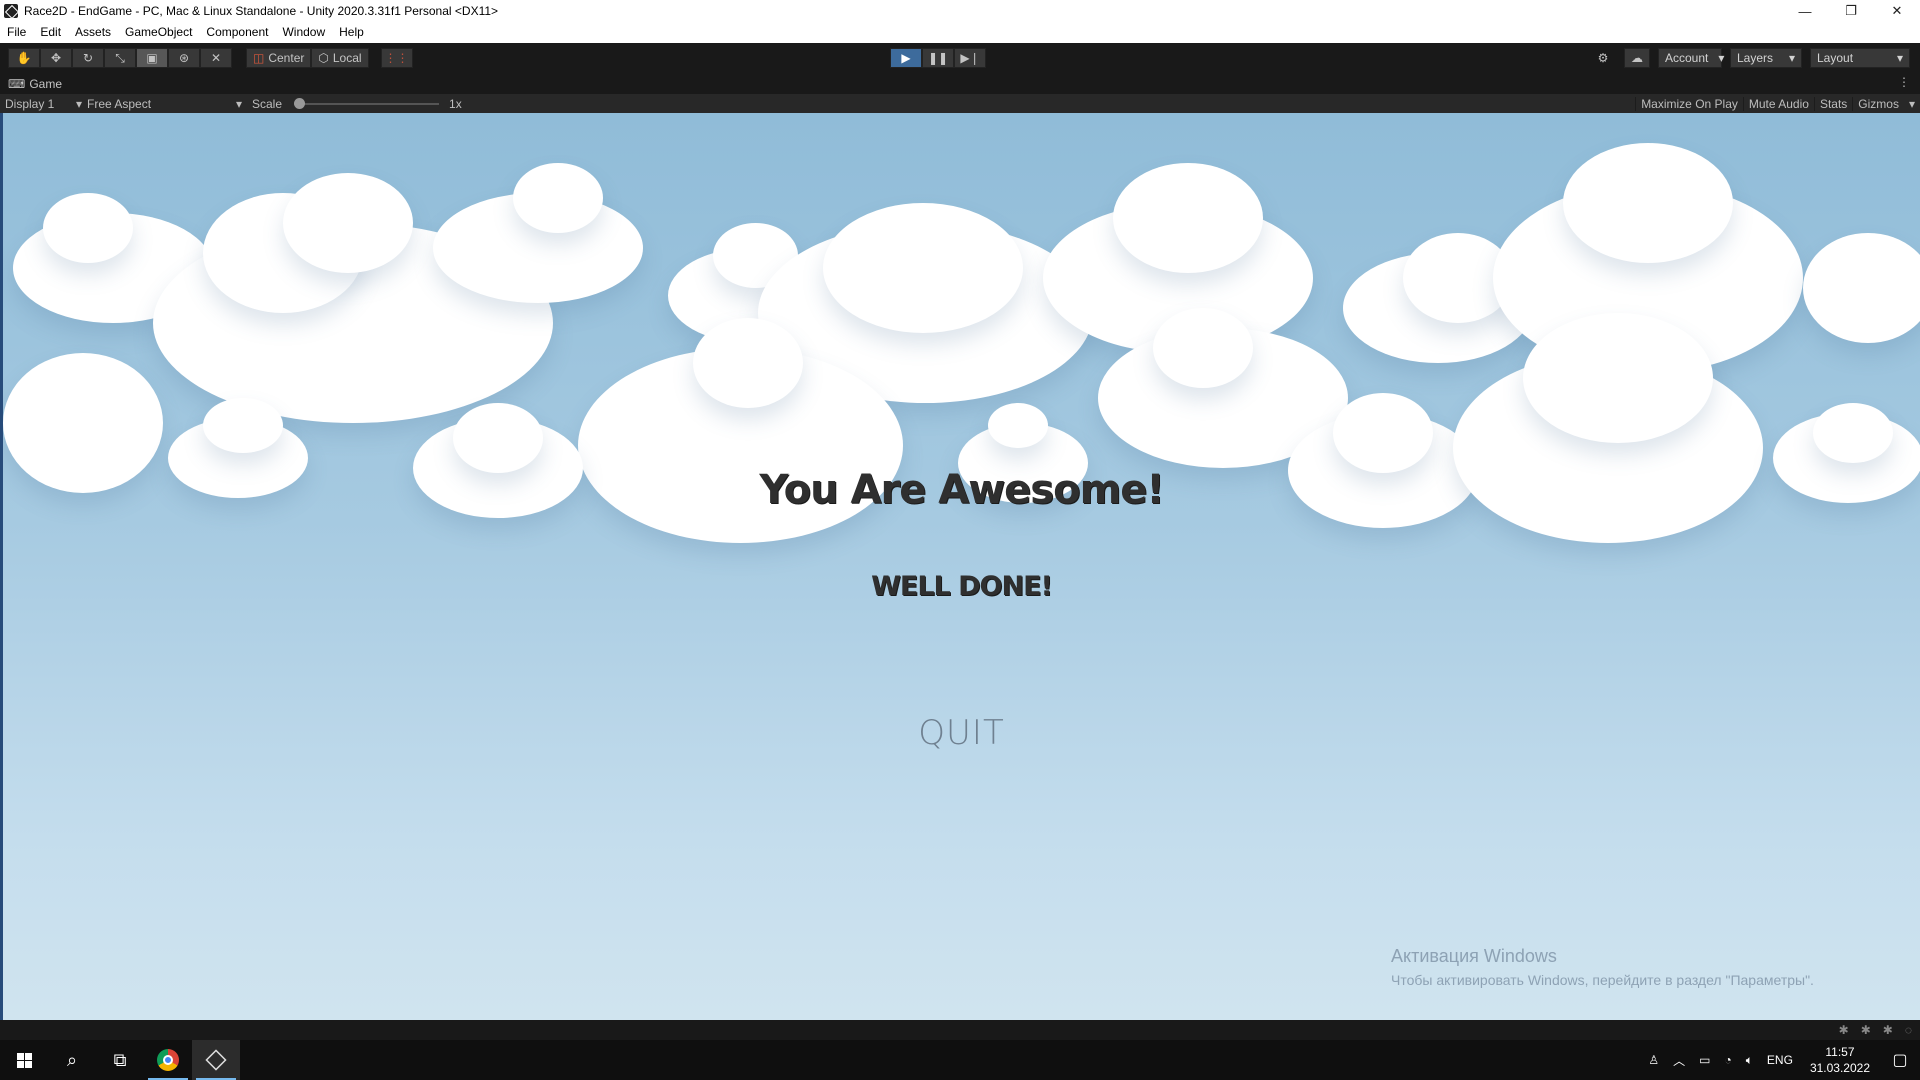  I want to click on pivot-local-label: Local, so click(347, 58).